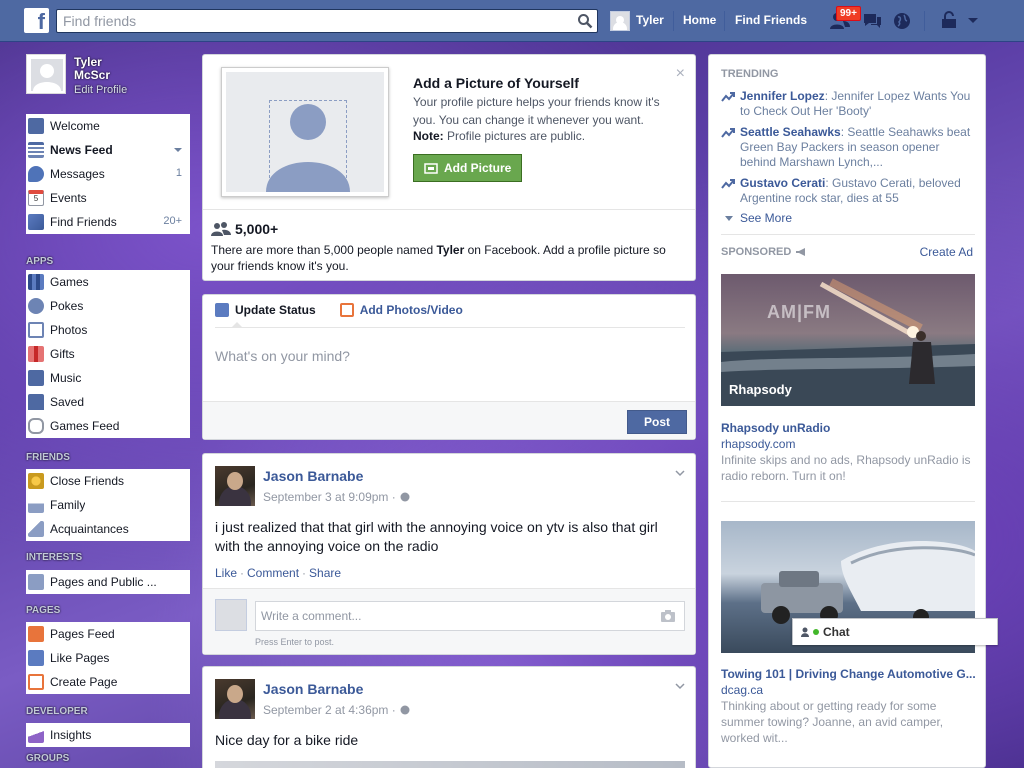 The height and width of the screenshot is (768, 1024). What do you see at coordinates (108, 330) in the screenshot?
I see `sidebar-item-photos: Photos` at bounding box center [108, 330].